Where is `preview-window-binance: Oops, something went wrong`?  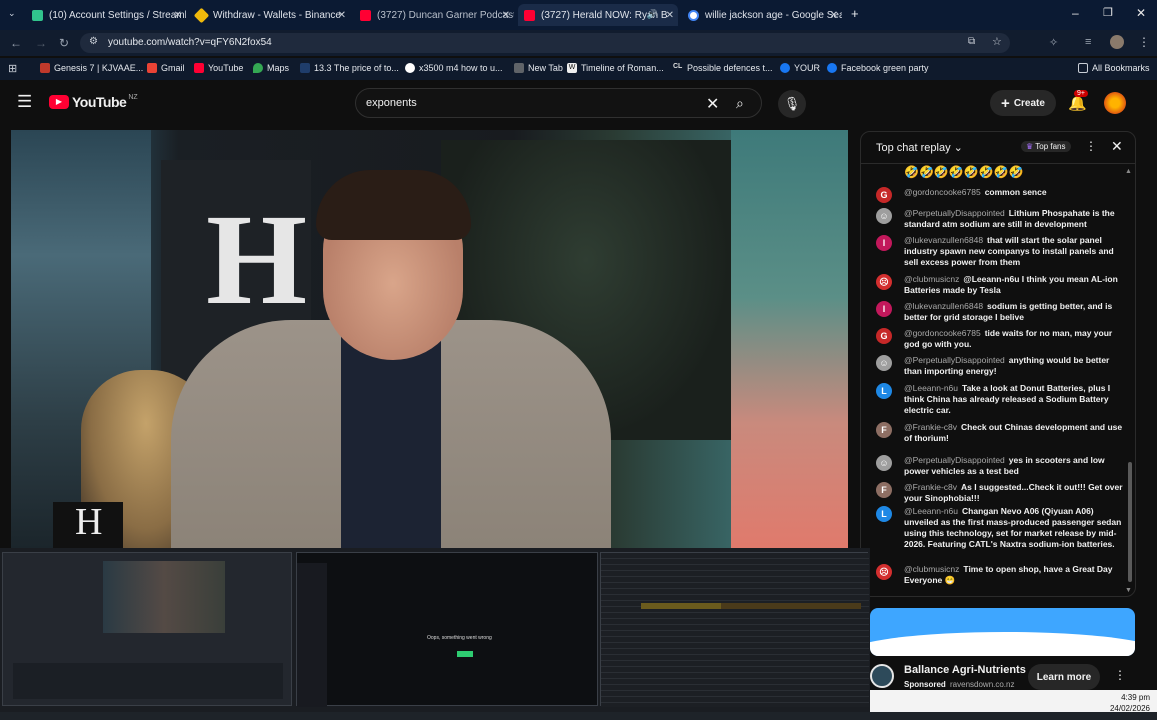
preview-window-binance: Oops, something went wrong is located at coordinates (447, 629).